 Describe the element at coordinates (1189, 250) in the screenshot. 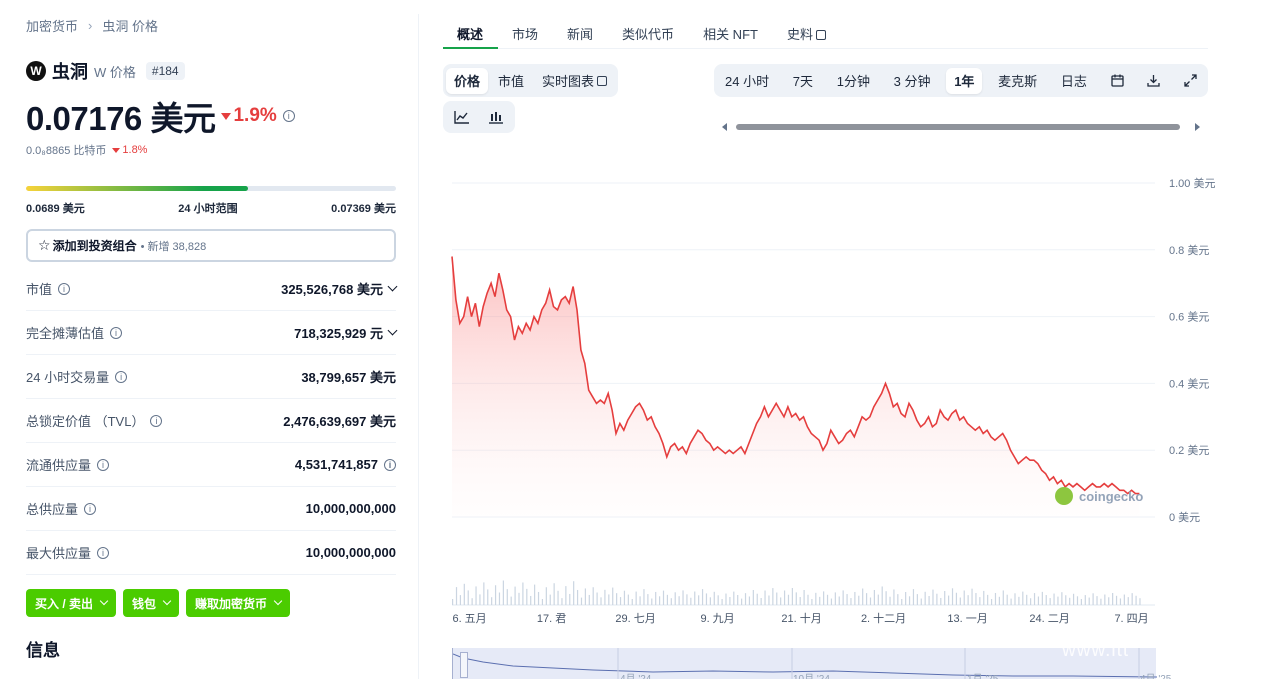

I see `y-tick-label: 0.8 美元` at that location.